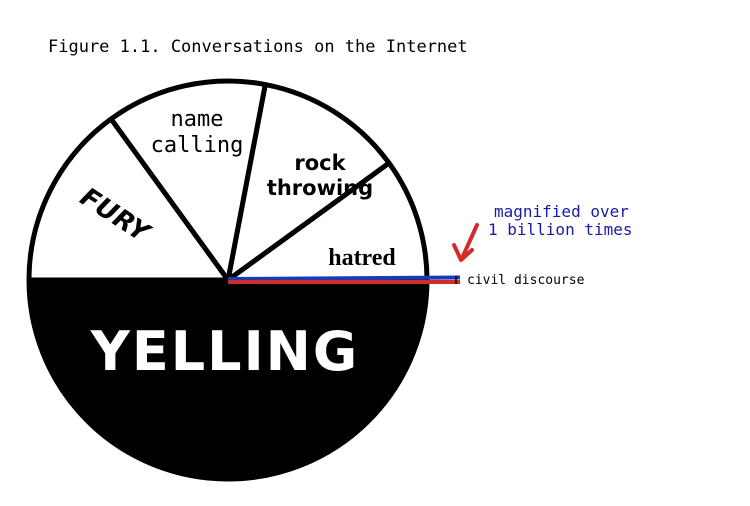  Describe the element at coordinates (344, 278) in the screenshot. I see `civil-discourse-stripe-blue` at that location.